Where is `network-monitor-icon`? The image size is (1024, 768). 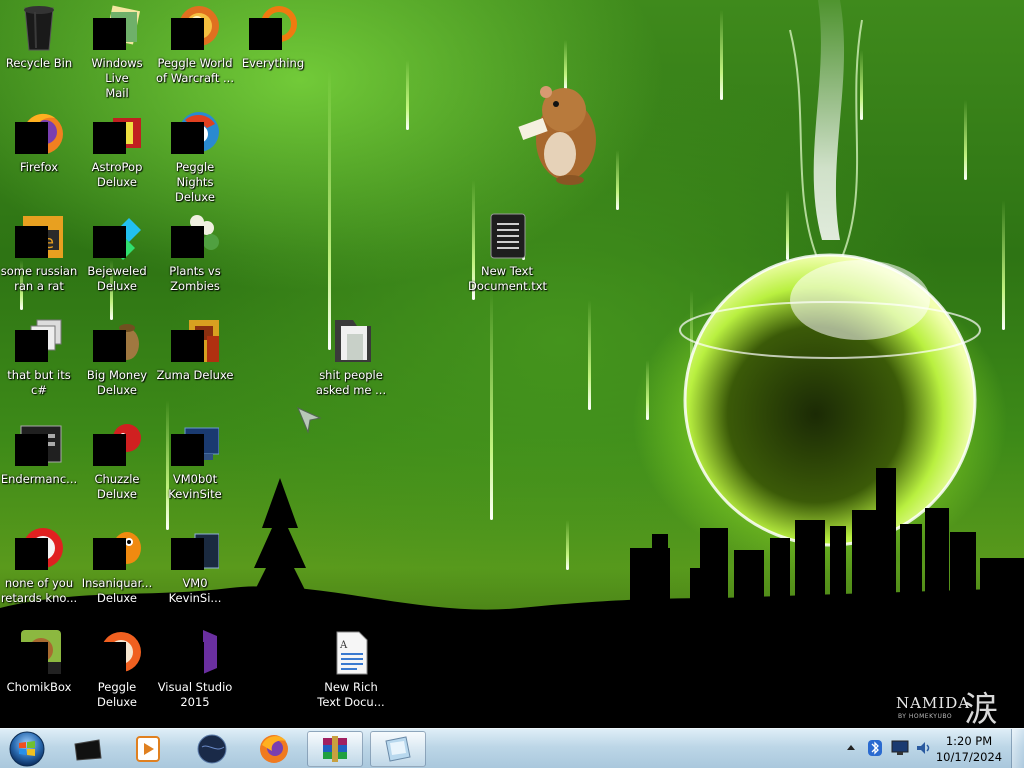
network-monitor-icon is located at coordinates (900, 747).